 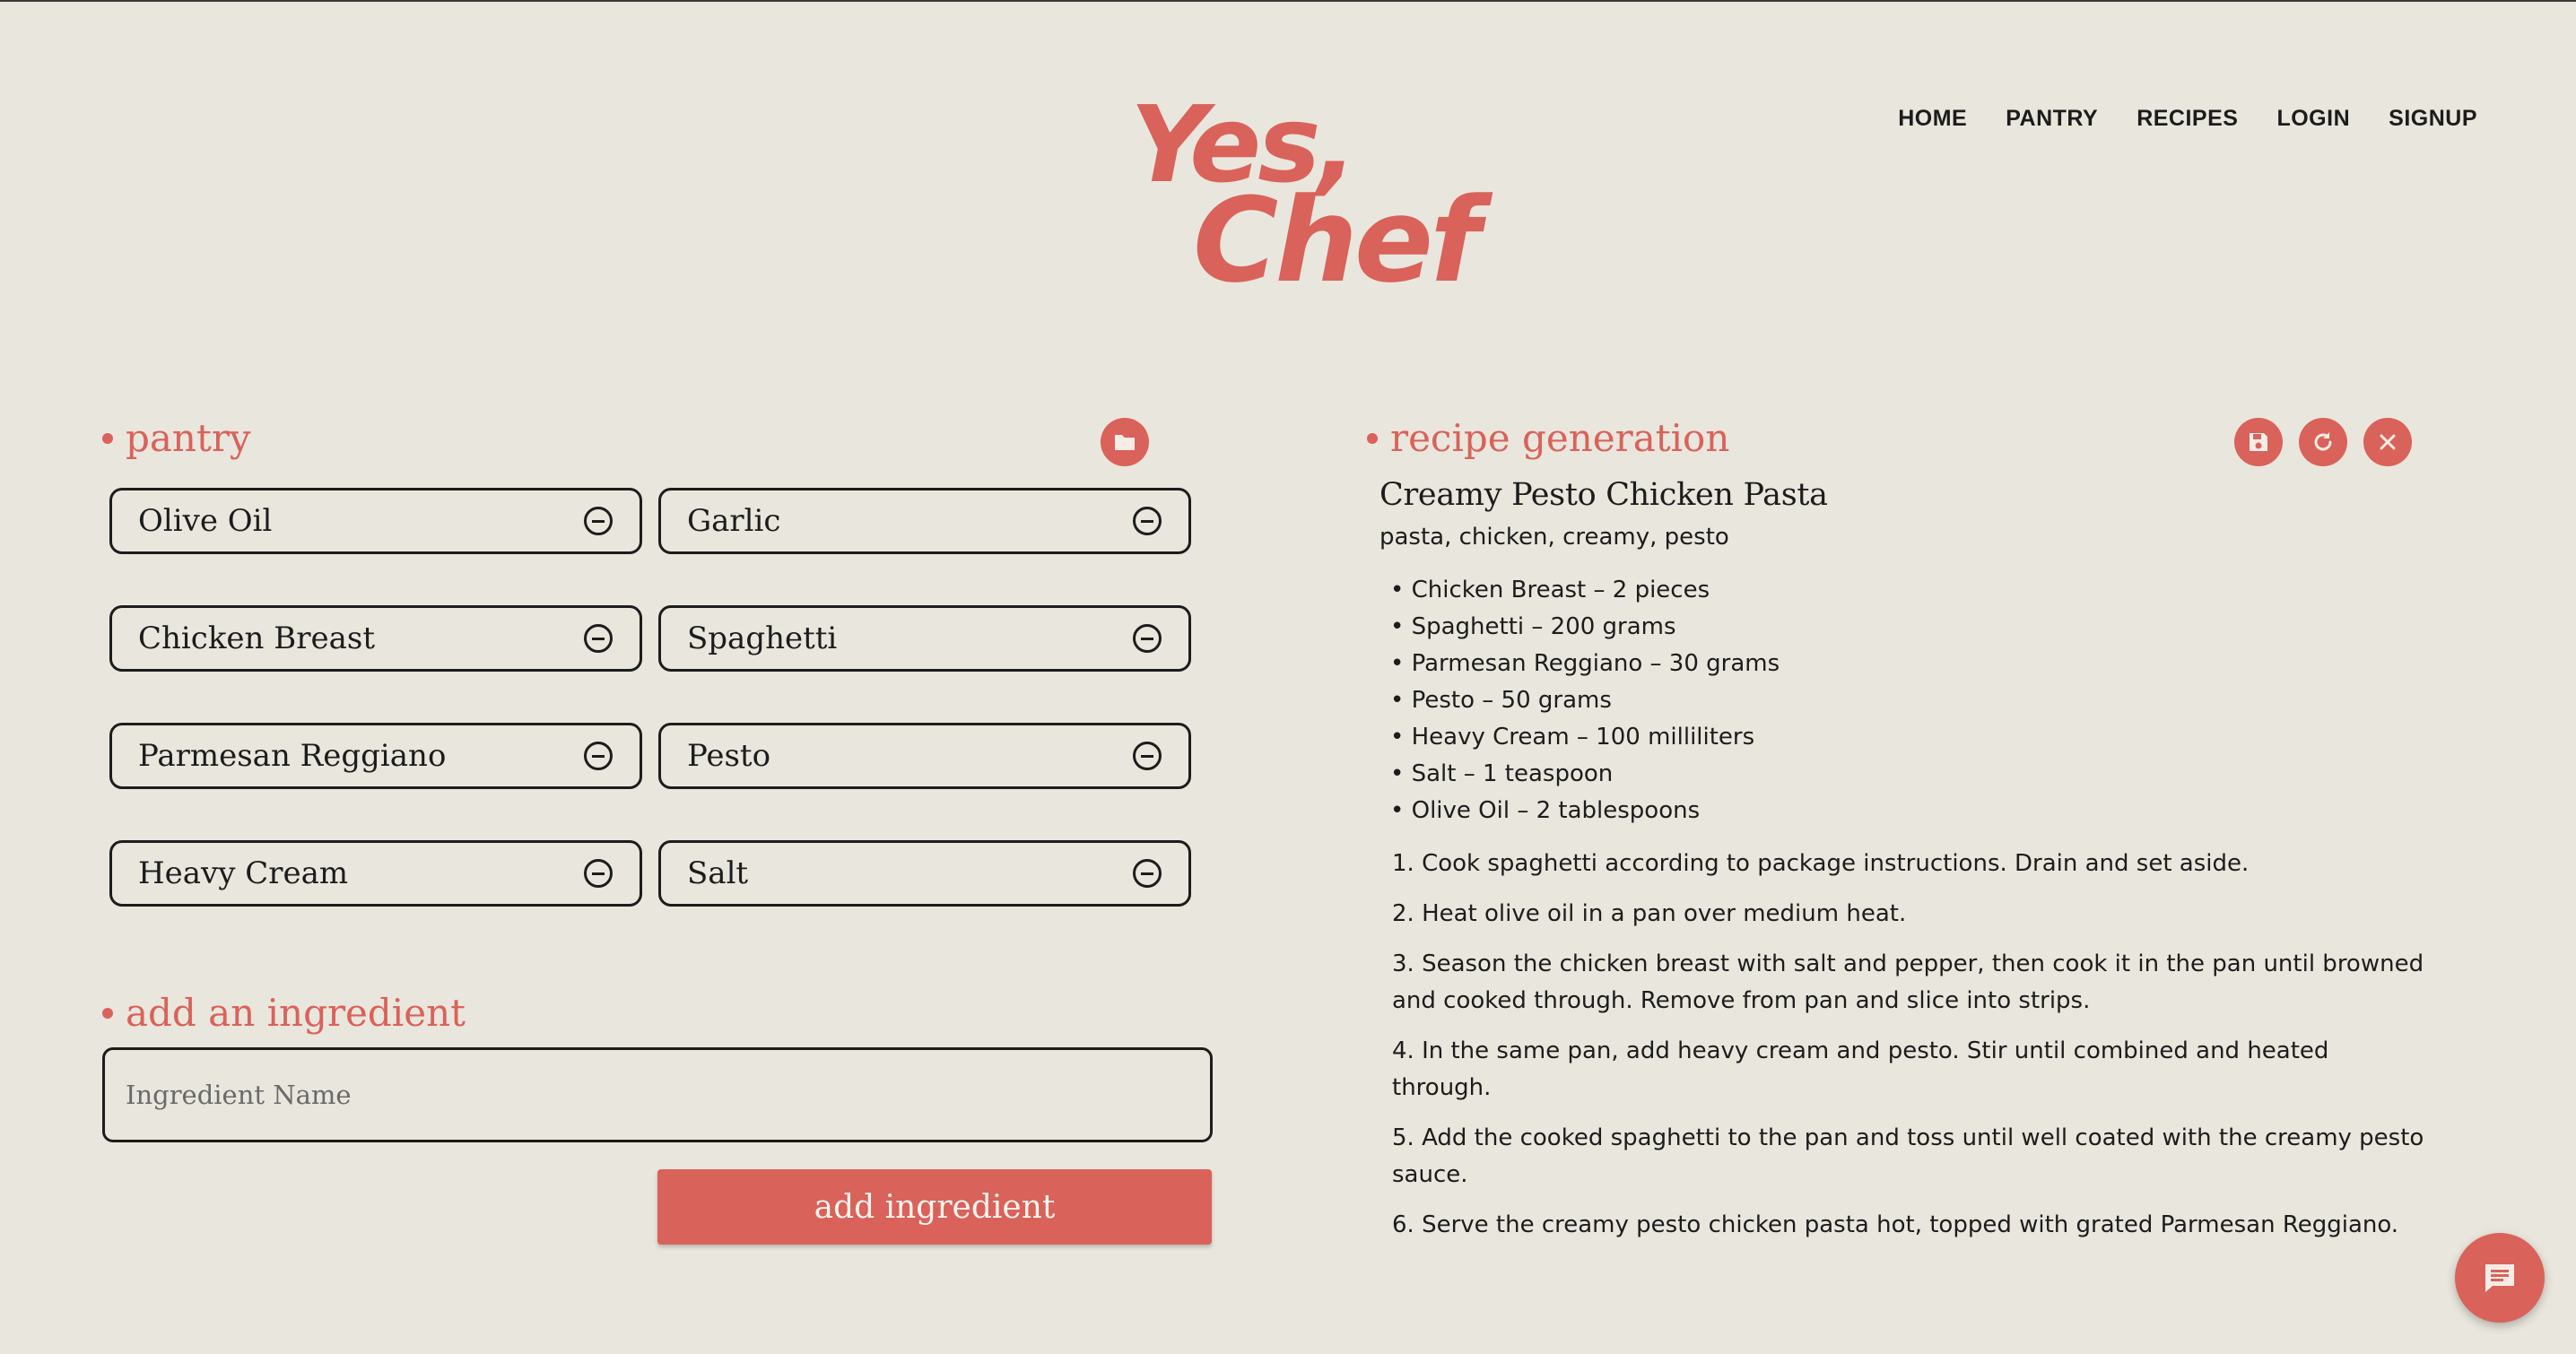 I want to click on add-ingredient-button: add ingredient, so click(x=934, y=1207).